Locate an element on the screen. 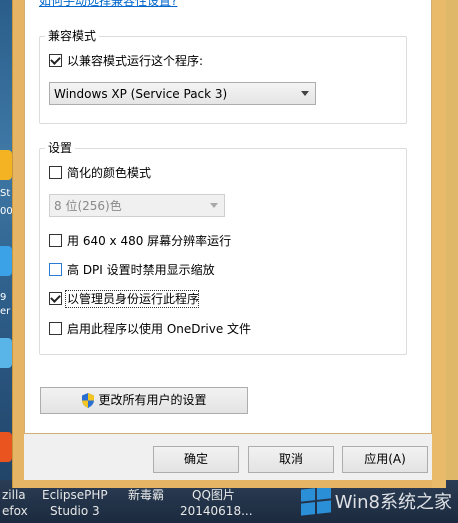 Image resolution: width=458 pixels, height=523 pixels. desktop-icon-label: er is located at coordinates (5, 311).